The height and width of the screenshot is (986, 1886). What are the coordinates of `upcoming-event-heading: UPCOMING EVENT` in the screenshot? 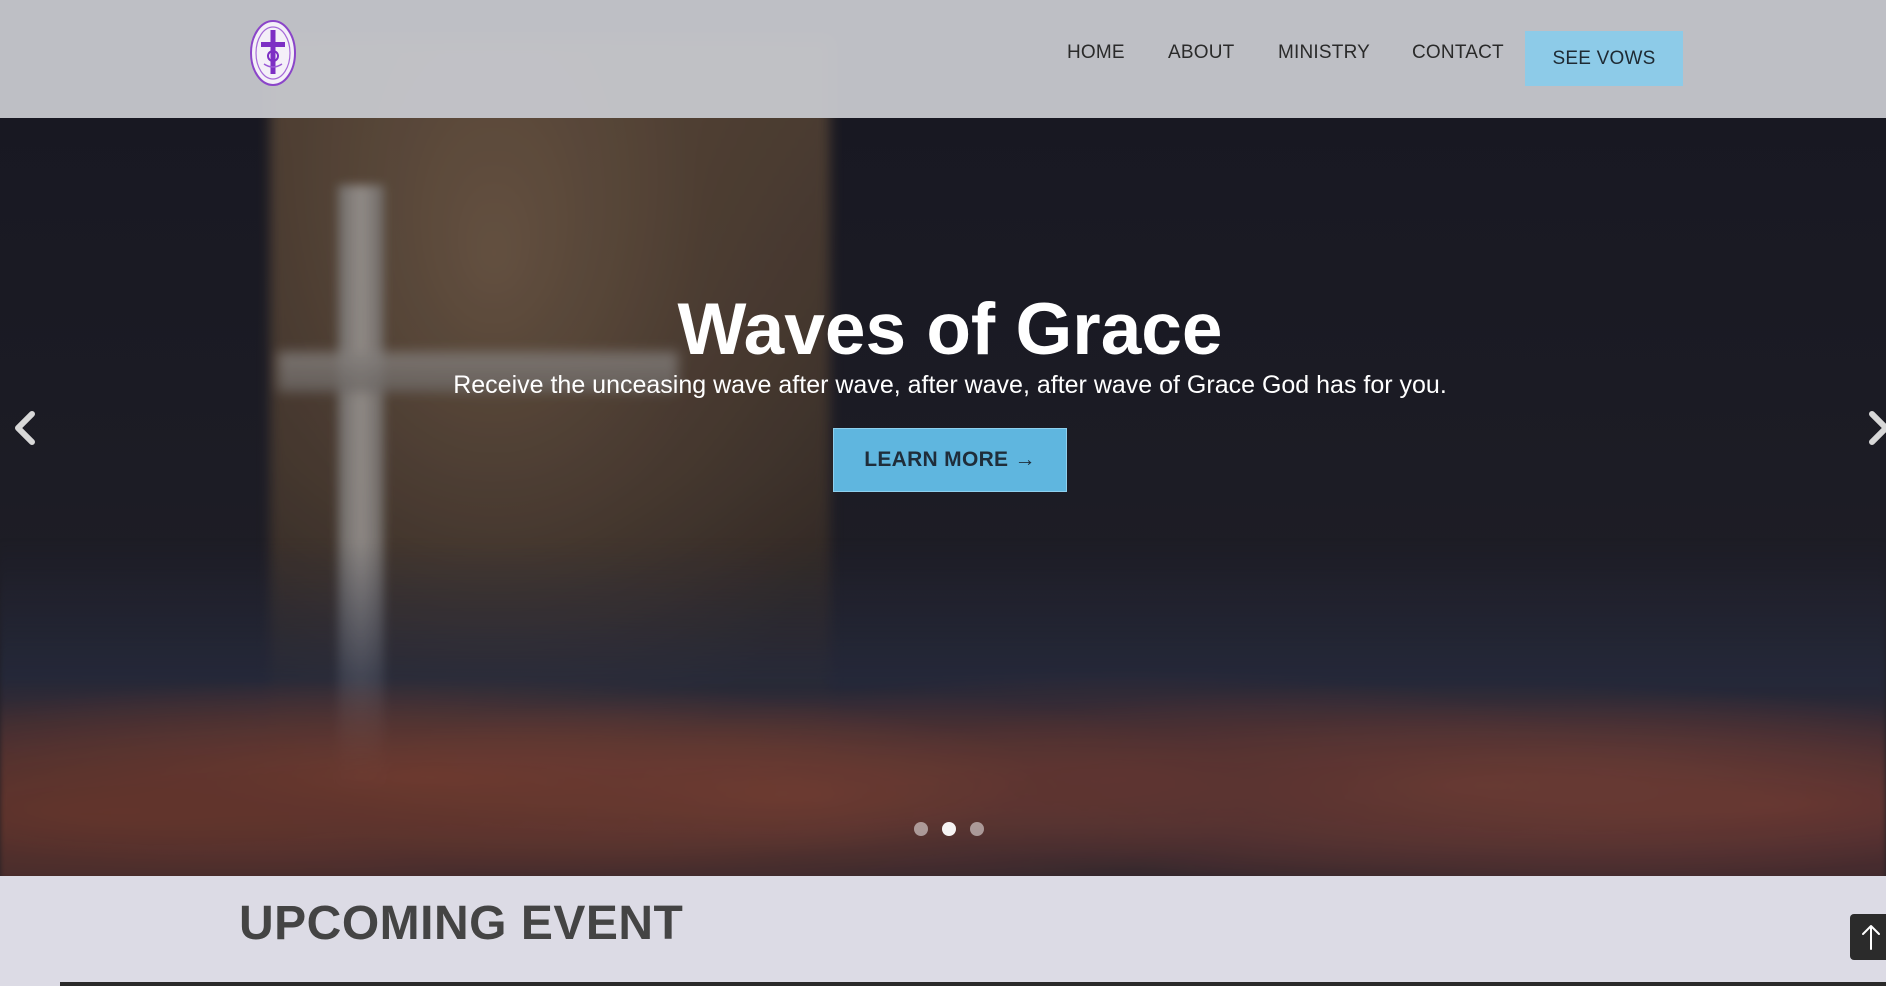 It's located at (461, 923).